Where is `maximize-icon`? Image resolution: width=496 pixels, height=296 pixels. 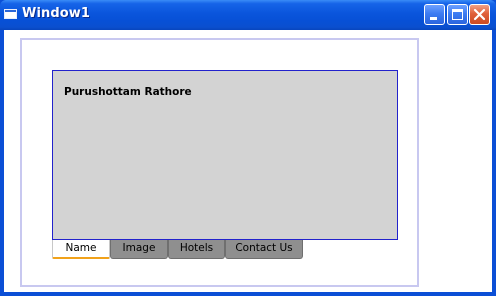 maximize-icon is located at coordinates (457, 14).